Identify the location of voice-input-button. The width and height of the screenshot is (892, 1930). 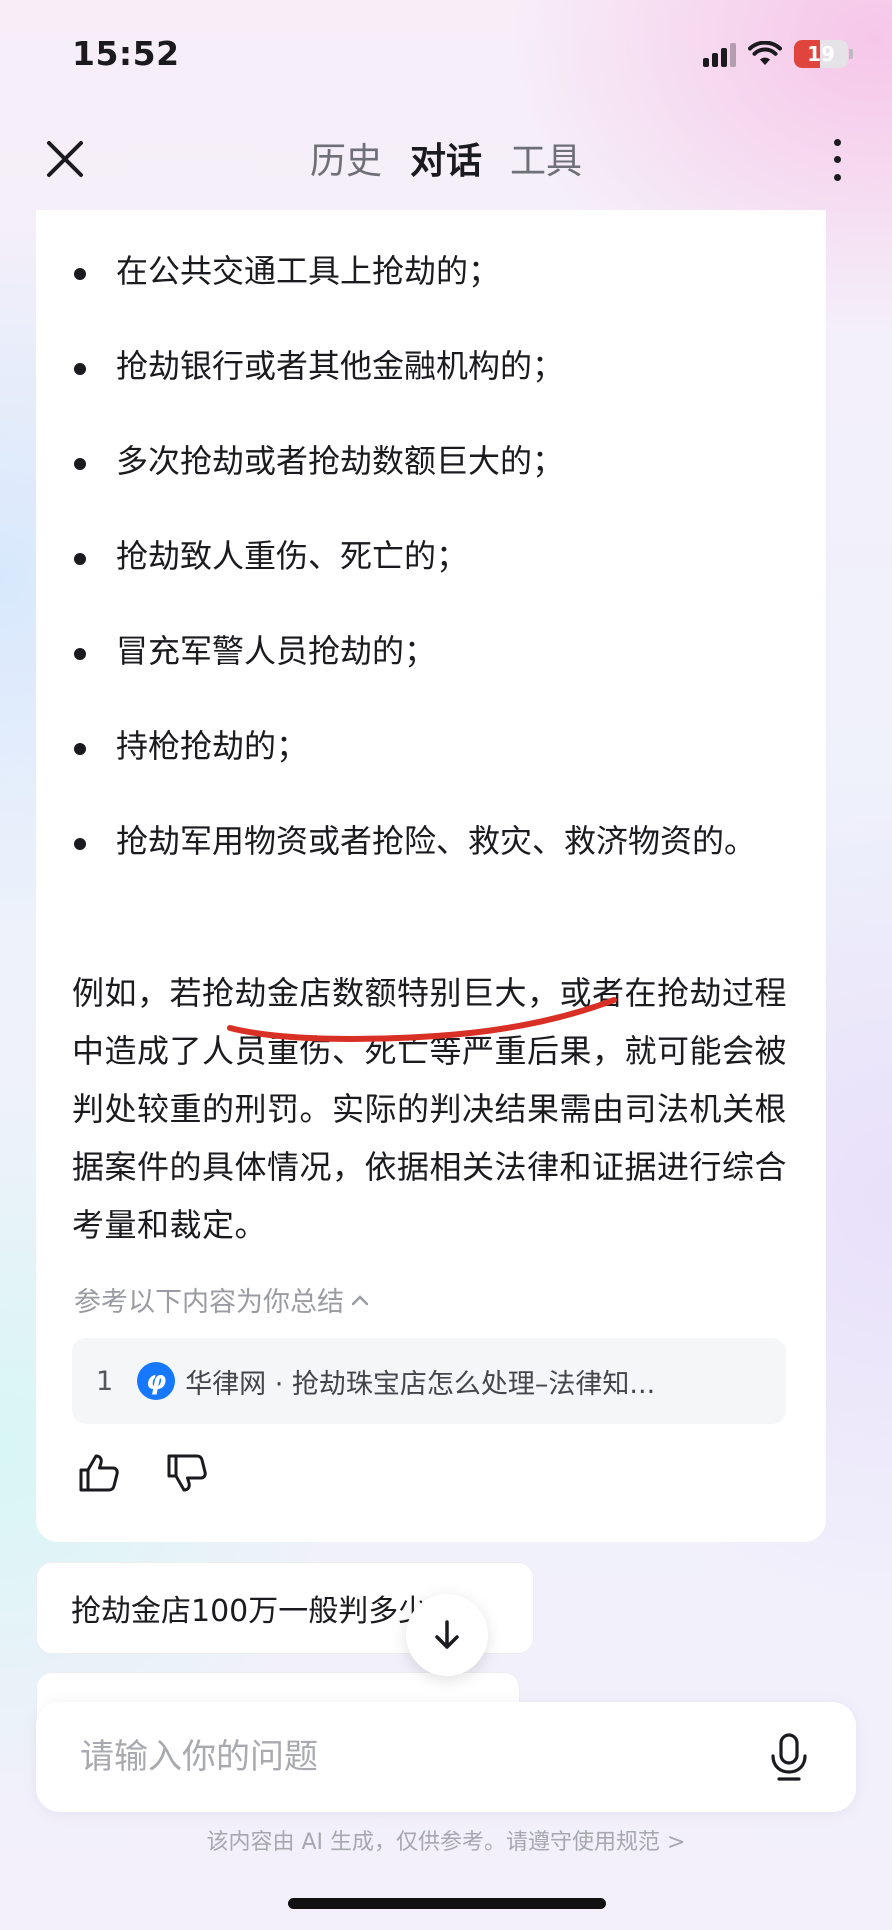
(789, 1757).